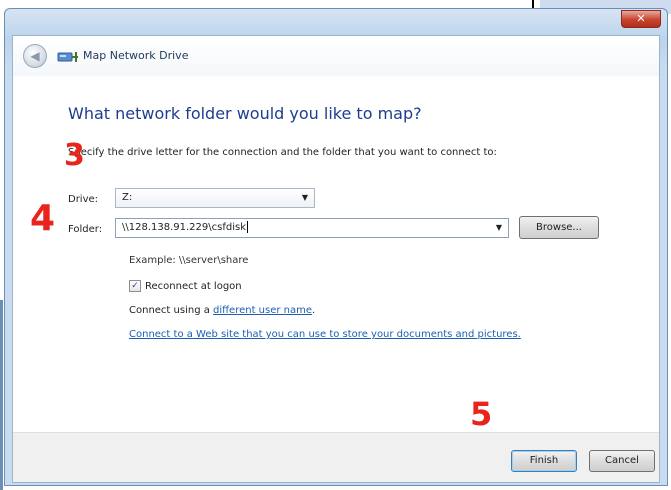 The width and height of the screenshot is (671, 490). Describe the element at coordinates (127, 197) in the screenshot. I see `drive-value: Z:` at that location.